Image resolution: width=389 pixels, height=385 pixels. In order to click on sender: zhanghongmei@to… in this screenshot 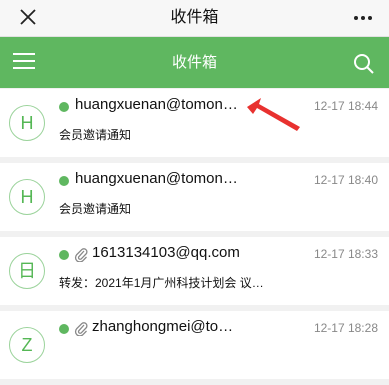, I will do `click(163, 326)`.